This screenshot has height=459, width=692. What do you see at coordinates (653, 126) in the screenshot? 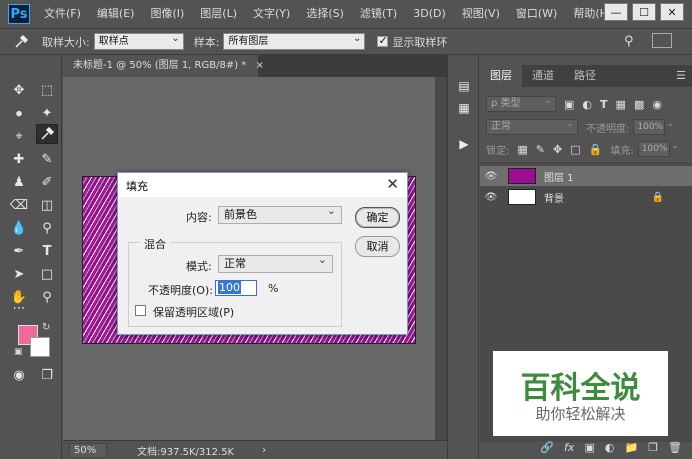
I see `layer-opacity-field: 100%` at bounding box center [653, 126].